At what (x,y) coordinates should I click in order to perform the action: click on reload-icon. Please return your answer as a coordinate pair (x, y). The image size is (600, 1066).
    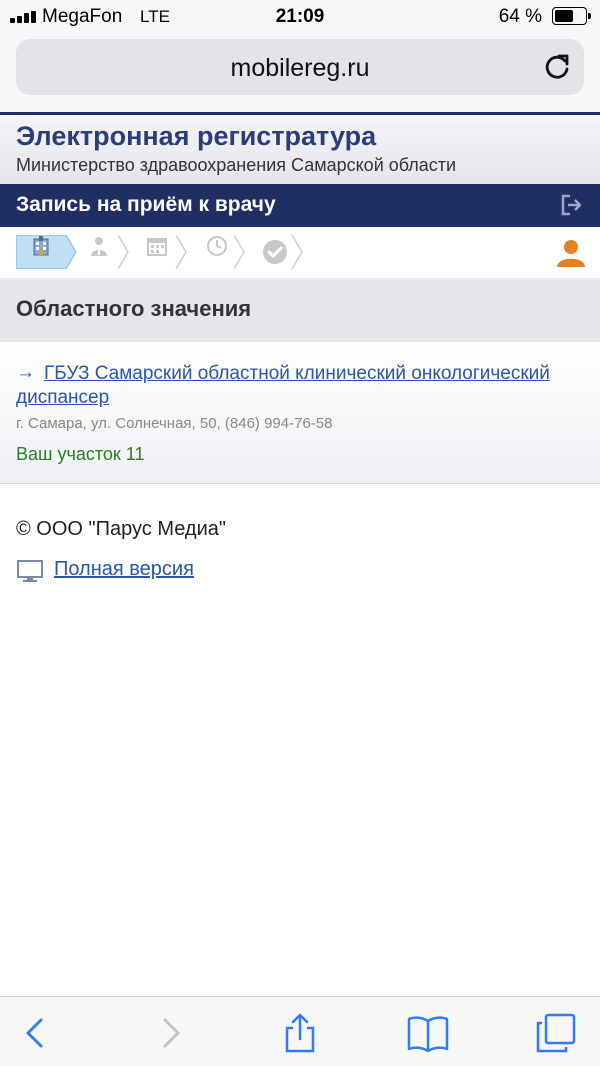
    Looking at the image, I should click on (557, 67).